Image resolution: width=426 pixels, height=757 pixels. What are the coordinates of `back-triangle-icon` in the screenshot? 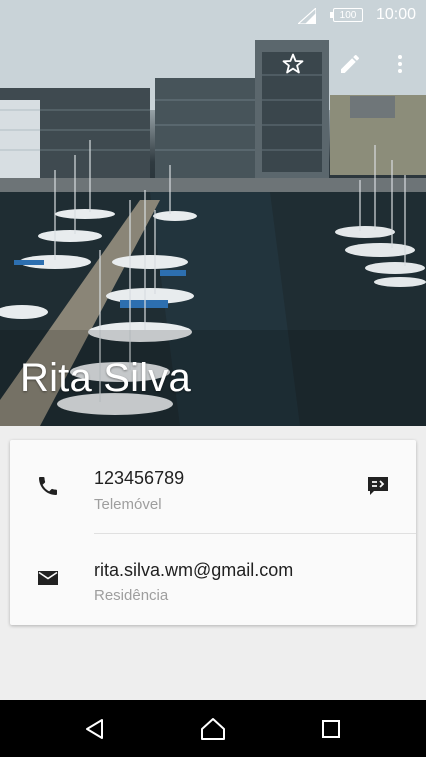 It's located at (94, 729).